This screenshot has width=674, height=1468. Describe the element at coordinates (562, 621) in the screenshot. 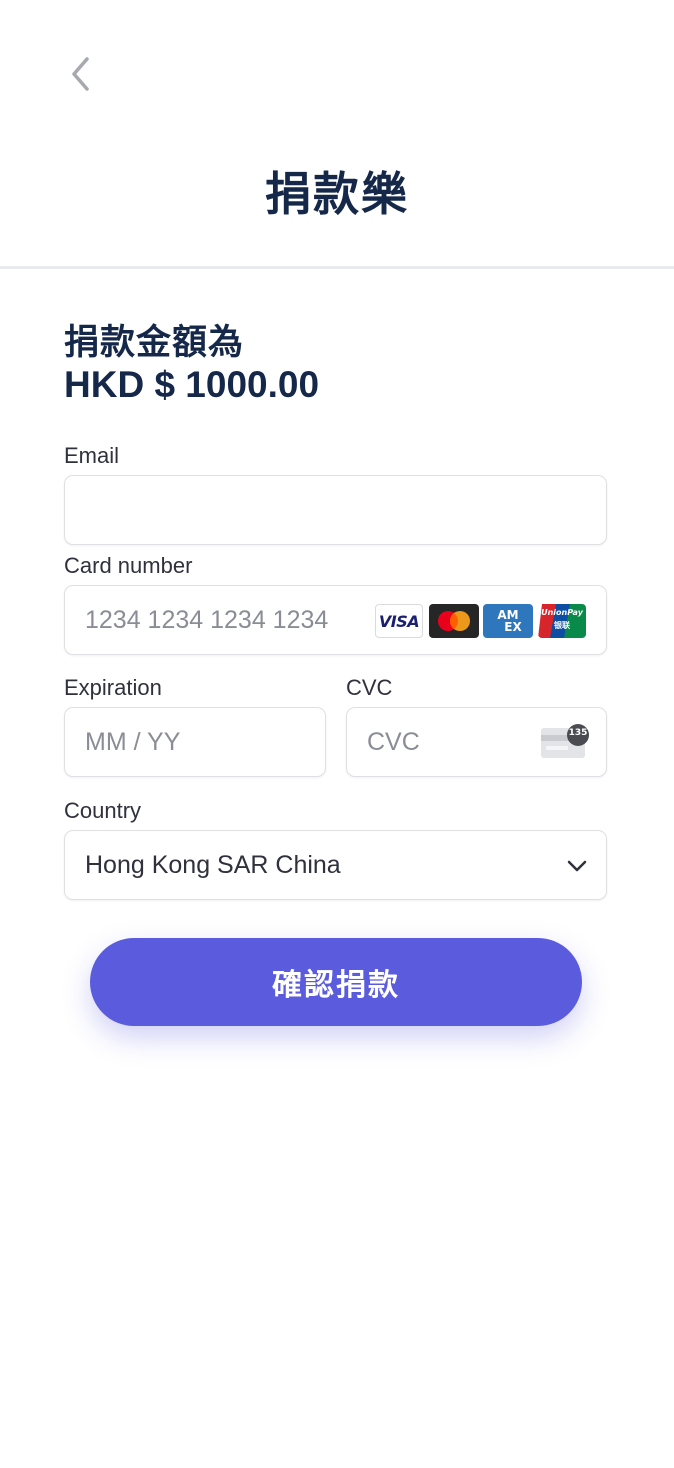

I see `unionpay-icon: UnionPay 银联` at that location.